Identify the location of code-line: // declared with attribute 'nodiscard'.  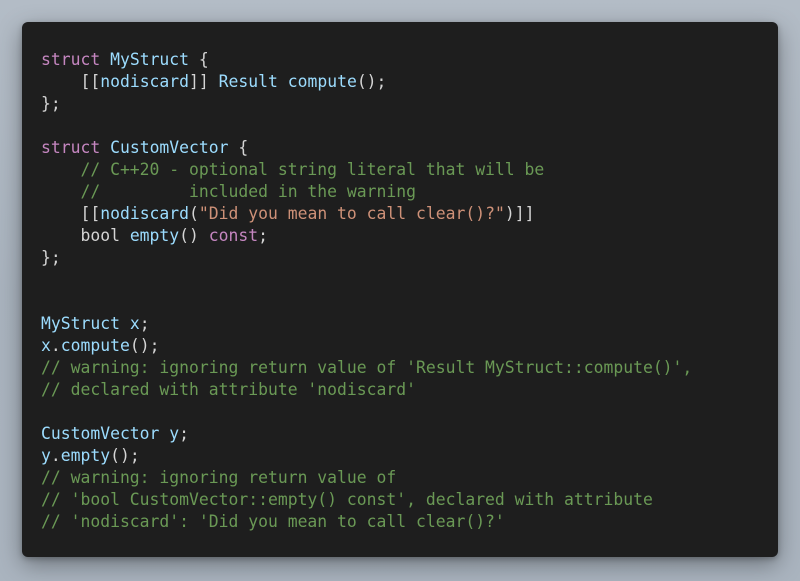
(366, 390).